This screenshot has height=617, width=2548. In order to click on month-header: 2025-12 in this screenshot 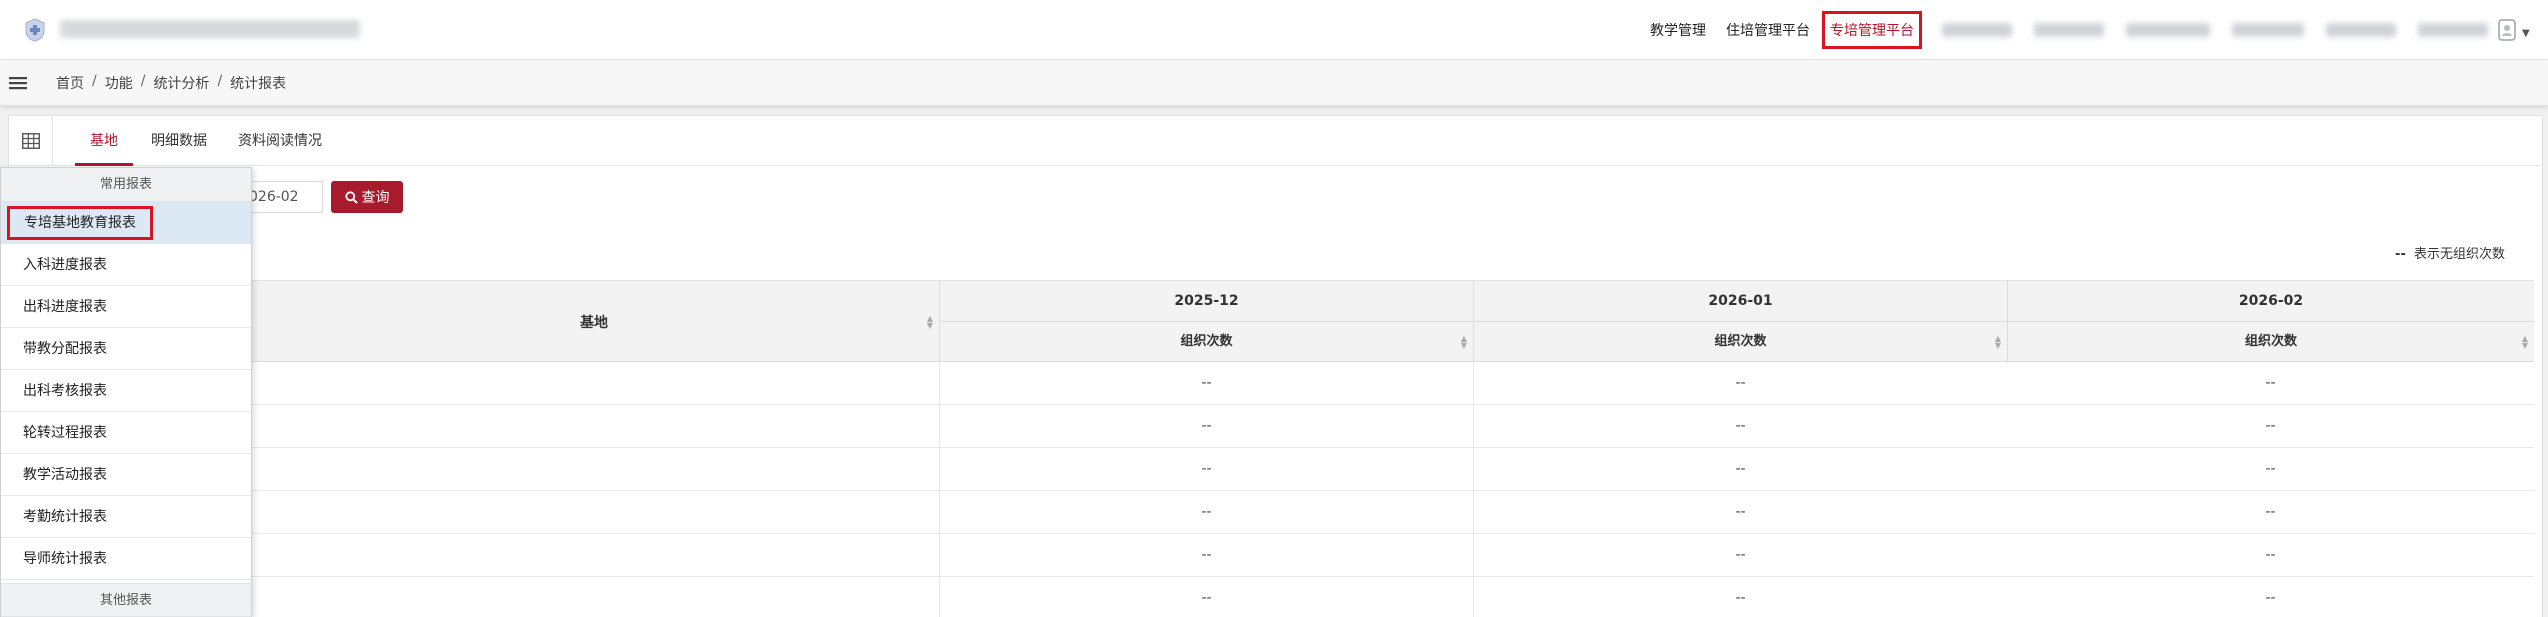, I will do `click(1206, 301)`.